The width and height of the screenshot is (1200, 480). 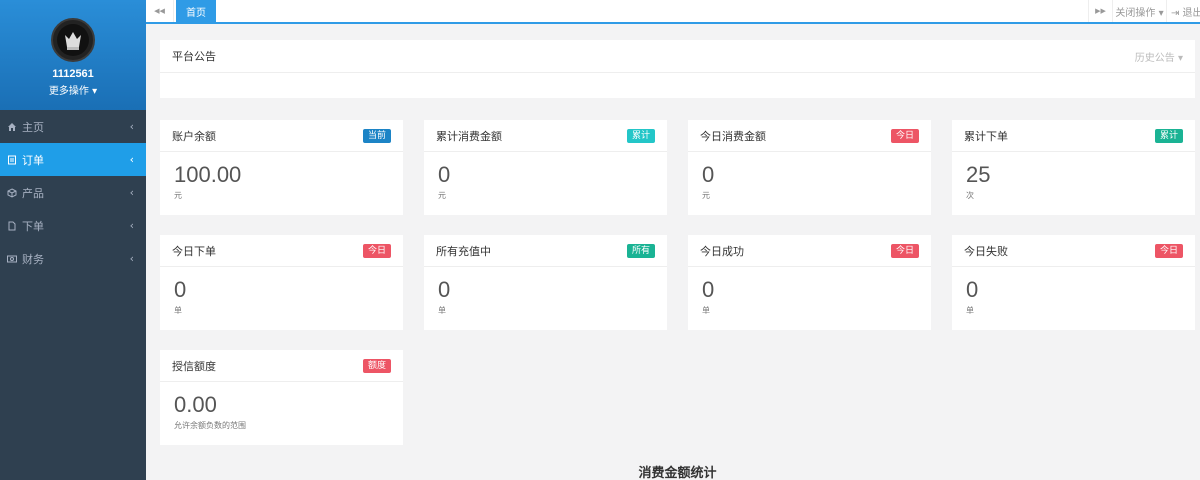 I want to click on card-title: 今日失败, so click(x=986, y=251).